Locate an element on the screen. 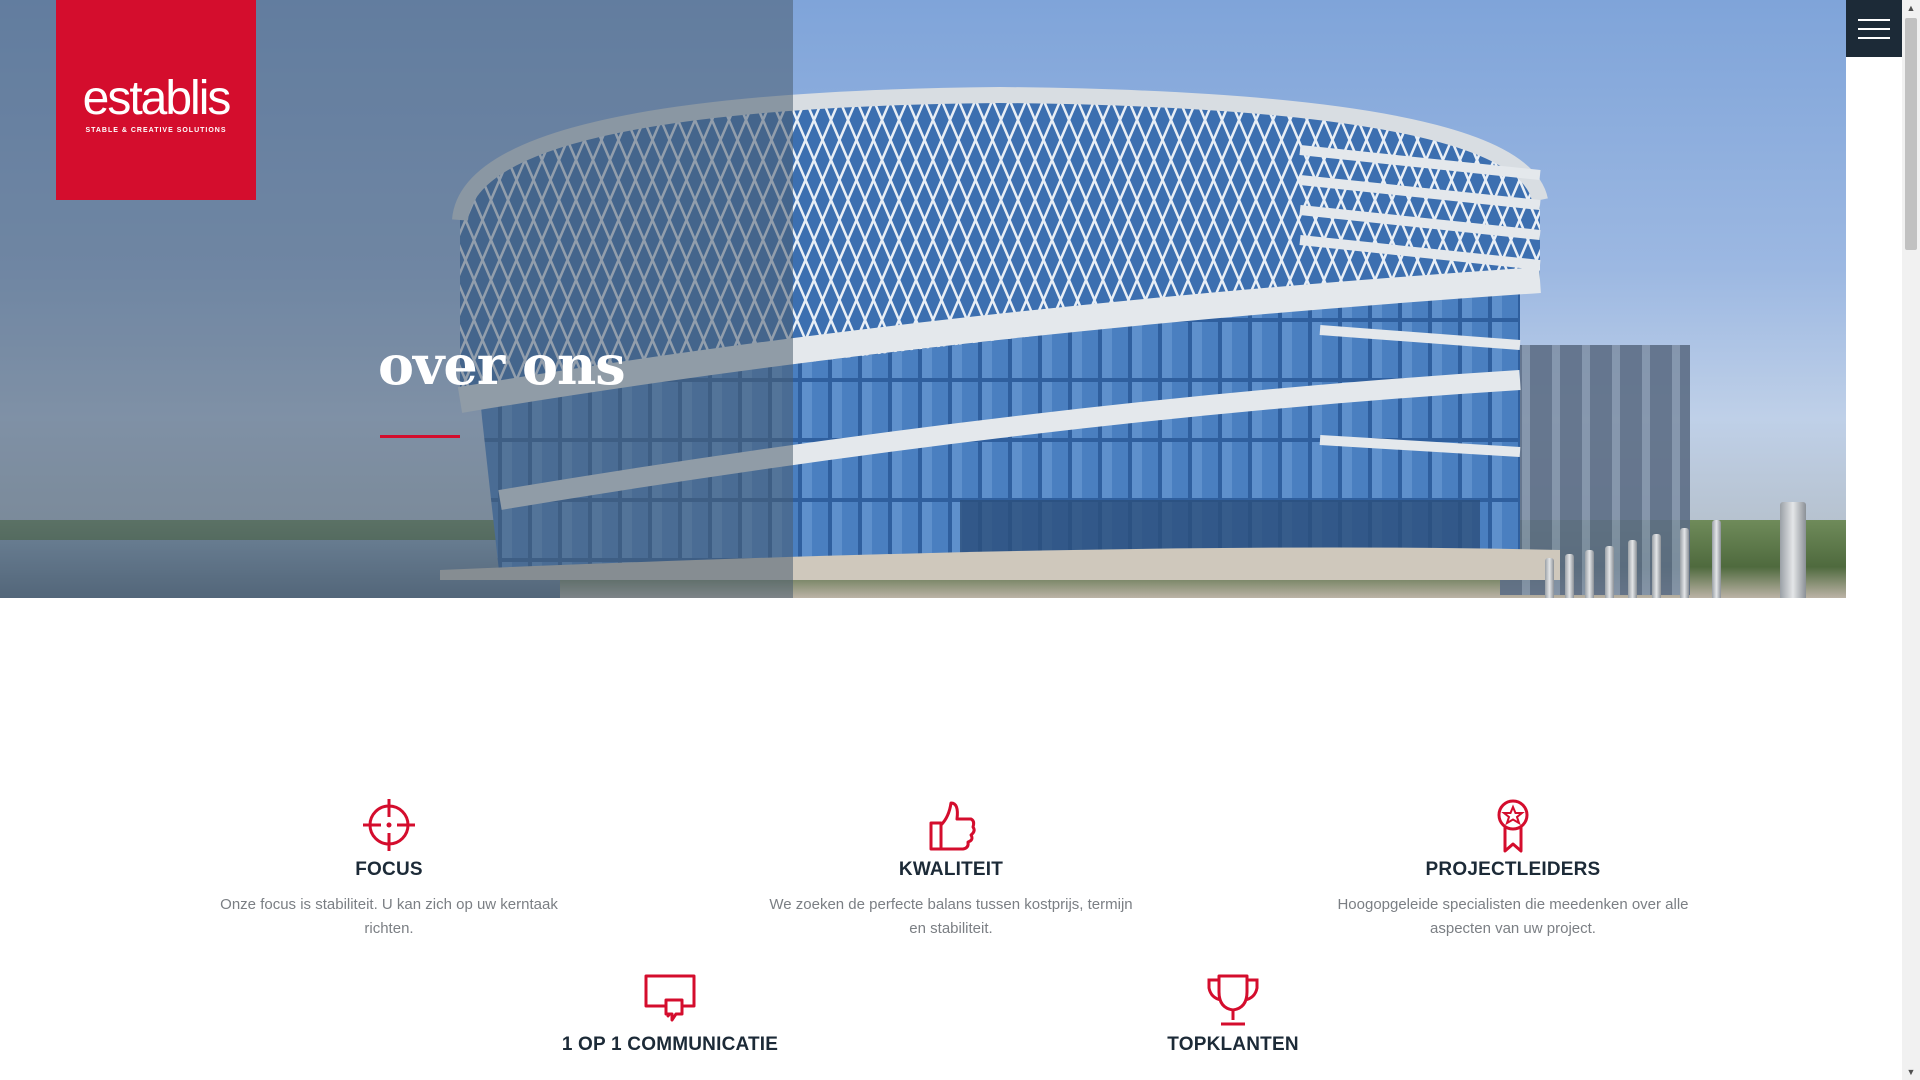 The image size is (1920, 1080). feature-title: KWALITEIT is located at coordinates (951, 869).